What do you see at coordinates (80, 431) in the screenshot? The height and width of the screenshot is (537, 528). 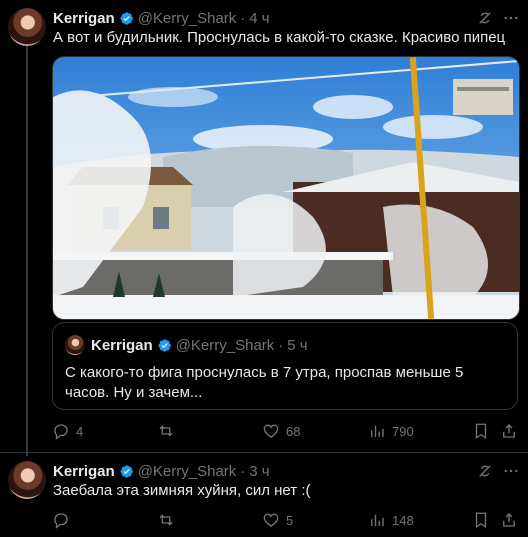 I see `reply-count: 4` at bounding box center [80, 431].